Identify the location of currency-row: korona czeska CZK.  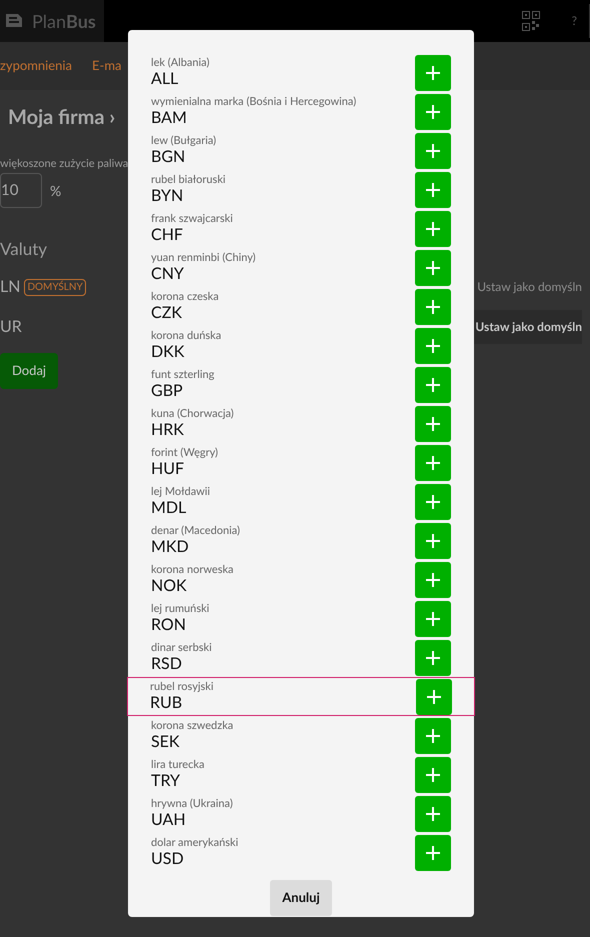
(301, 306).